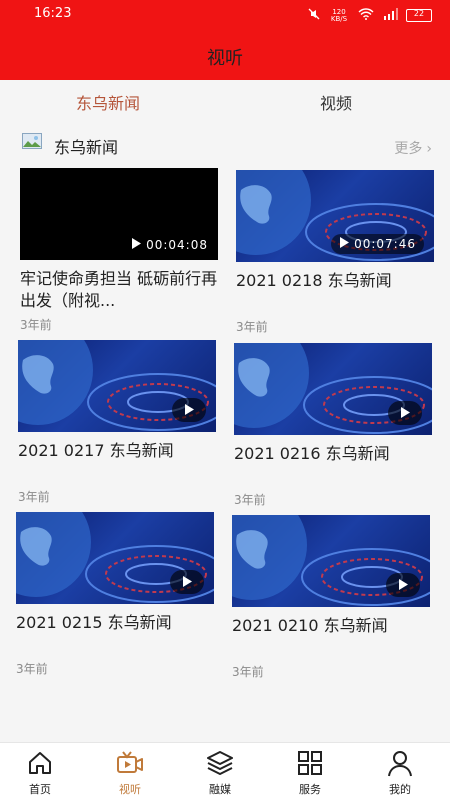 The width and height of the screenshot is (450, 801). I want to click on battery-icon: 22, so click(419, 15).